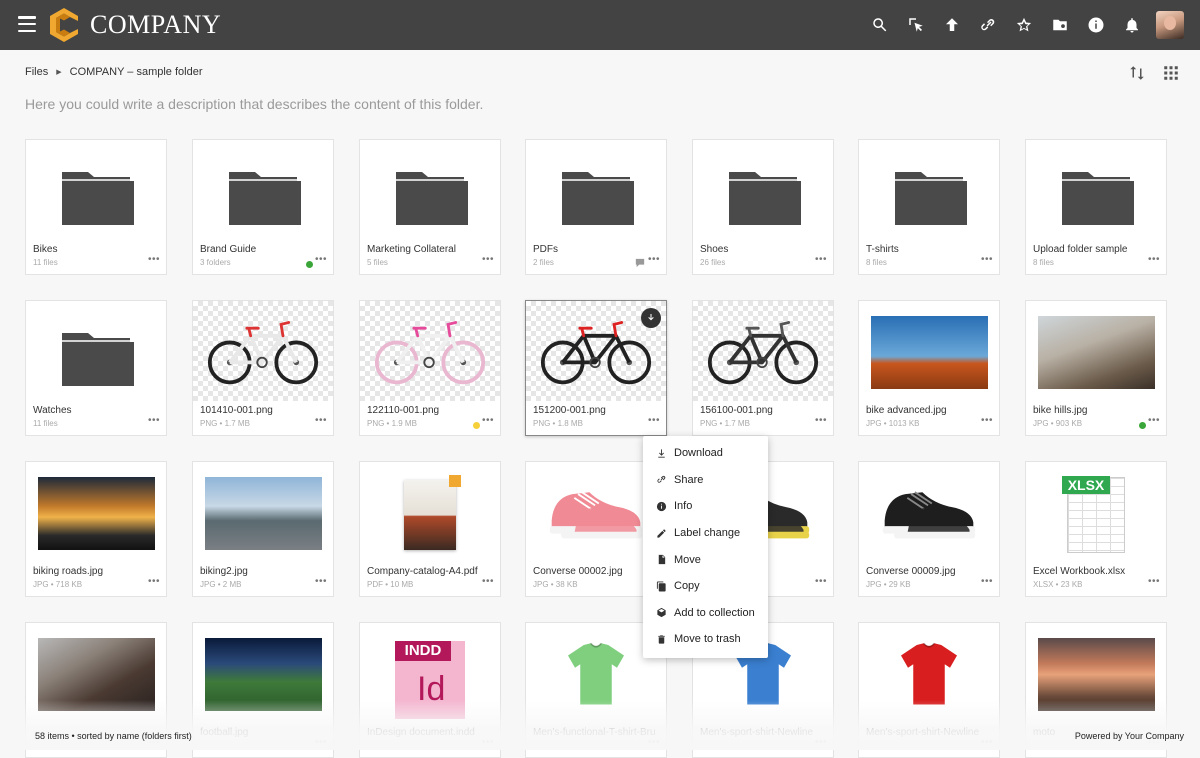 Image resolution: width=1200 pixels, height=758 pixels. What do you see at coordinates (27, 24) in the screenshot?
I see `menu-icon` at bounding box center [27, 24].